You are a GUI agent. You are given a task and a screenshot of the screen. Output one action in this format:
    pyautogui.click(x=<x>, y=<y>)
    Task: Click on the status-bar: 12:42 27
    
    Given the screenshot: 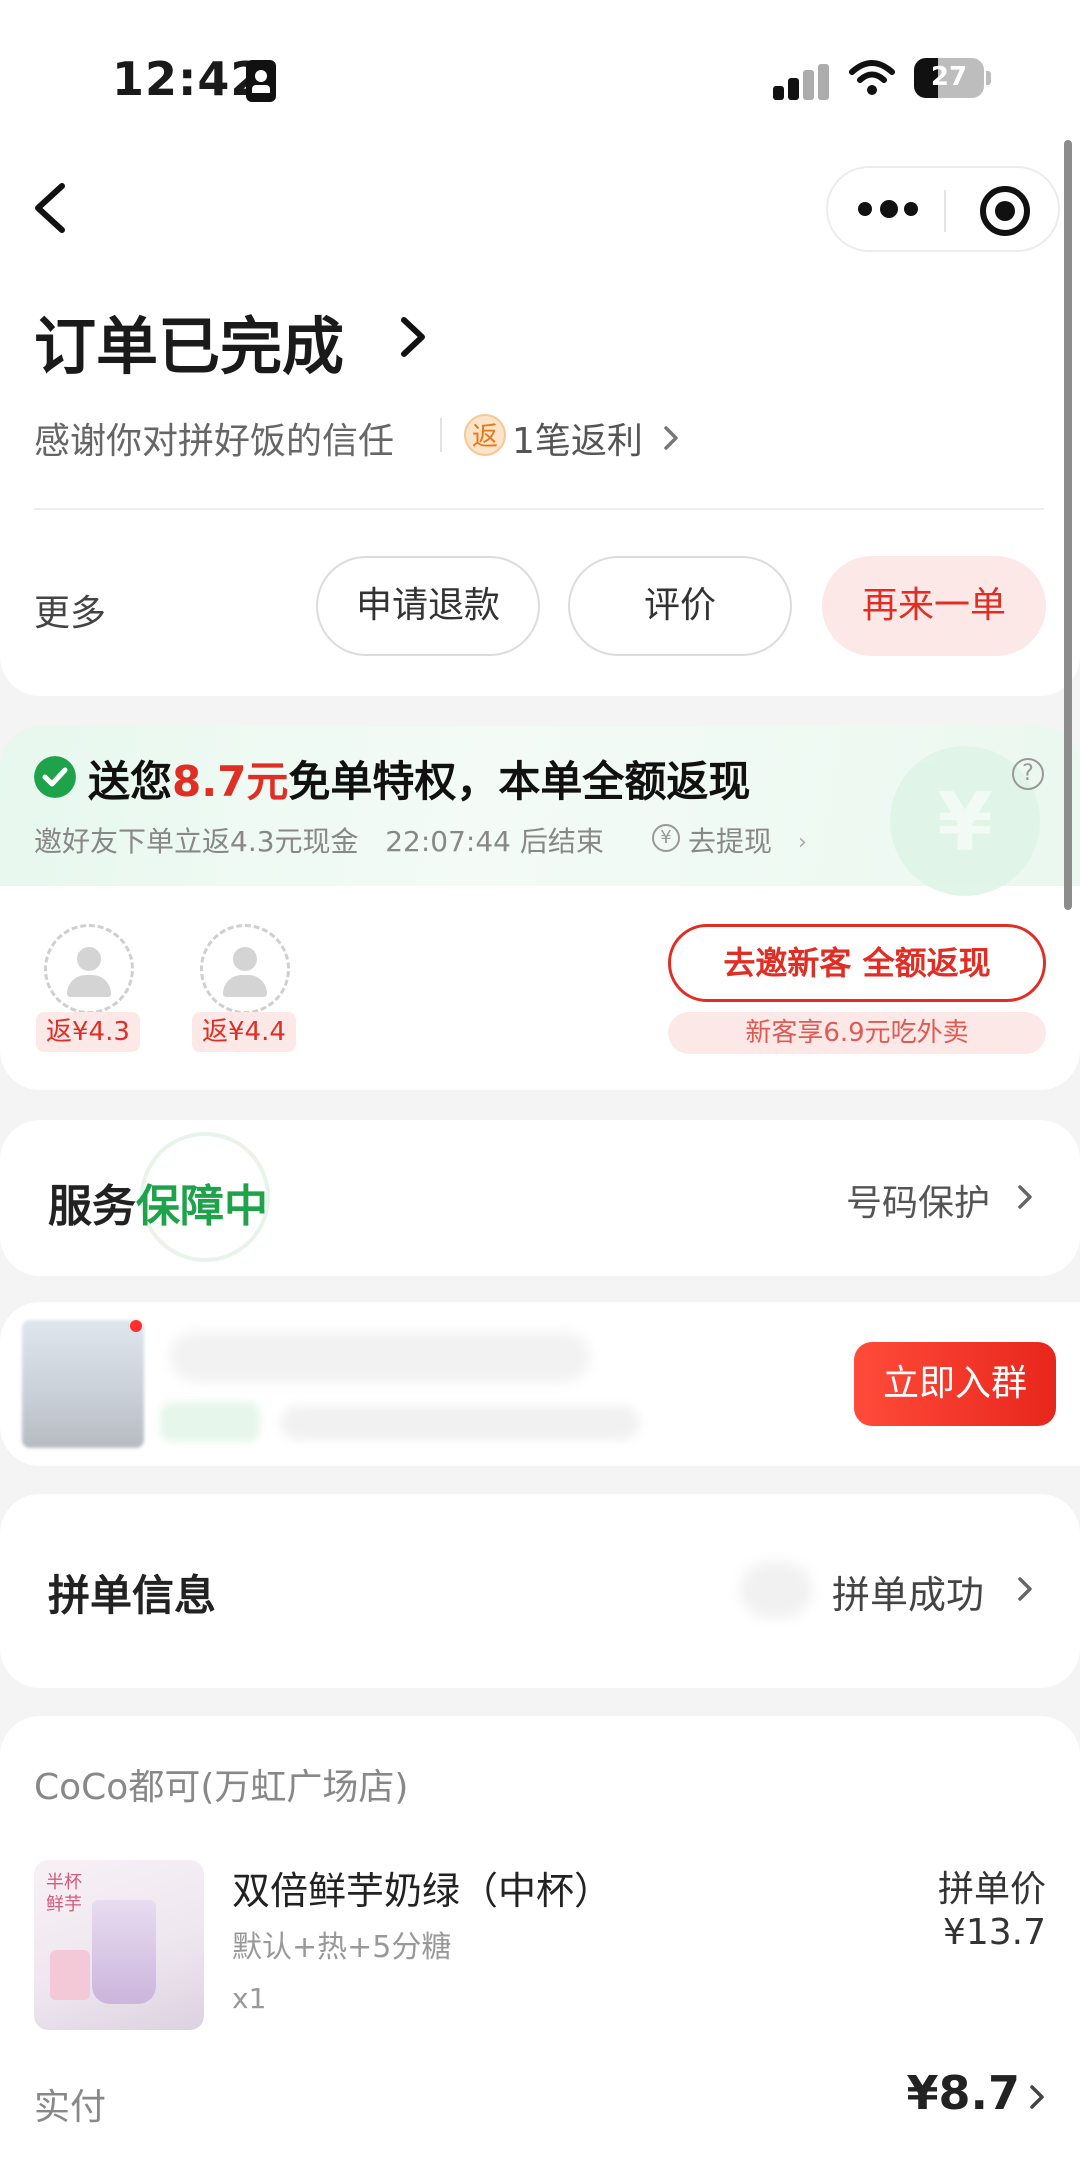 What is the action you would take?
    pyautogui.click(x=540, y=70)
    